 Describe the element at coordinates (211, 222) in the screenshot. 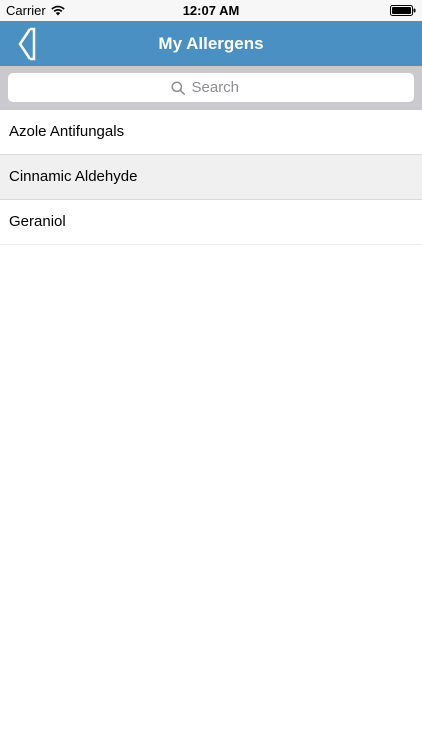

I see `allergen-row-geraniol: Geraniol` at that location.